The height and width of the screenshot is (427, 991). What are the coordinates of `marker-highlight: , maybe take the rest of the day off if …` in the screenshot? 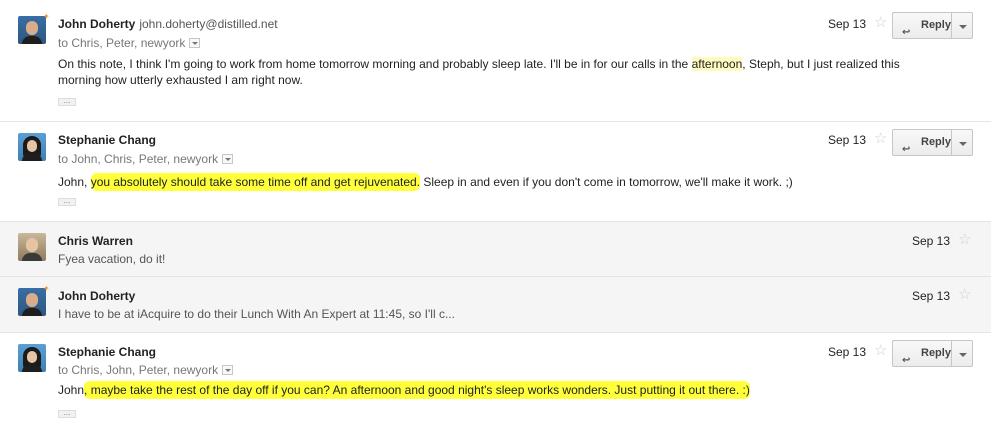 It's located at (417, 390).